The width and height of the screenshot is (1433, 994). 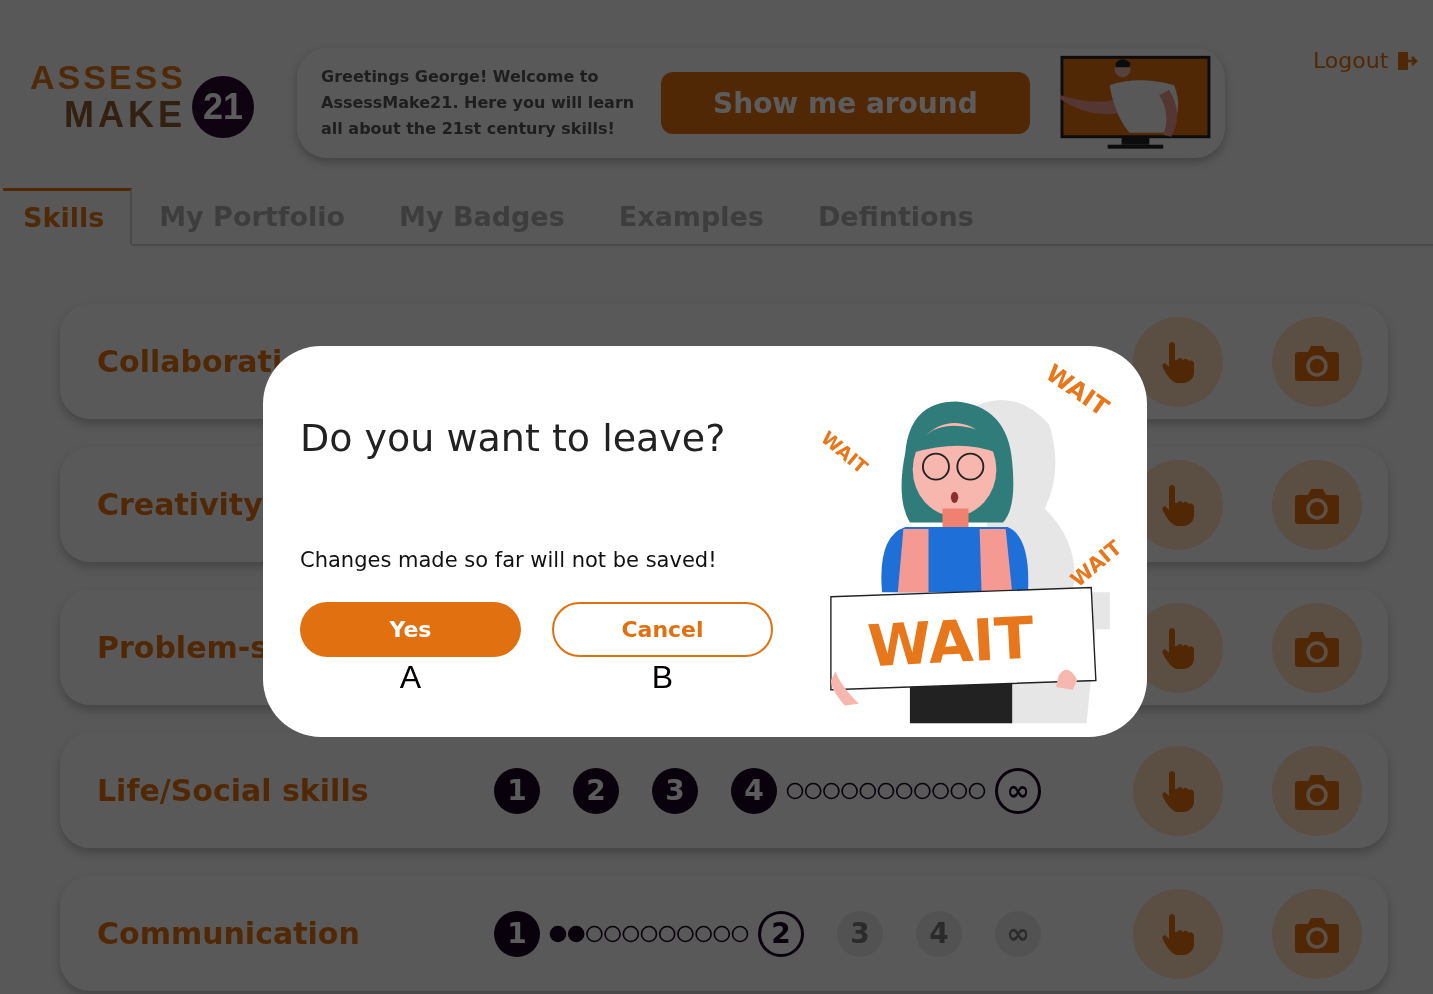 I want to click on logout-button: Logout, so click(x=1366, y=60).